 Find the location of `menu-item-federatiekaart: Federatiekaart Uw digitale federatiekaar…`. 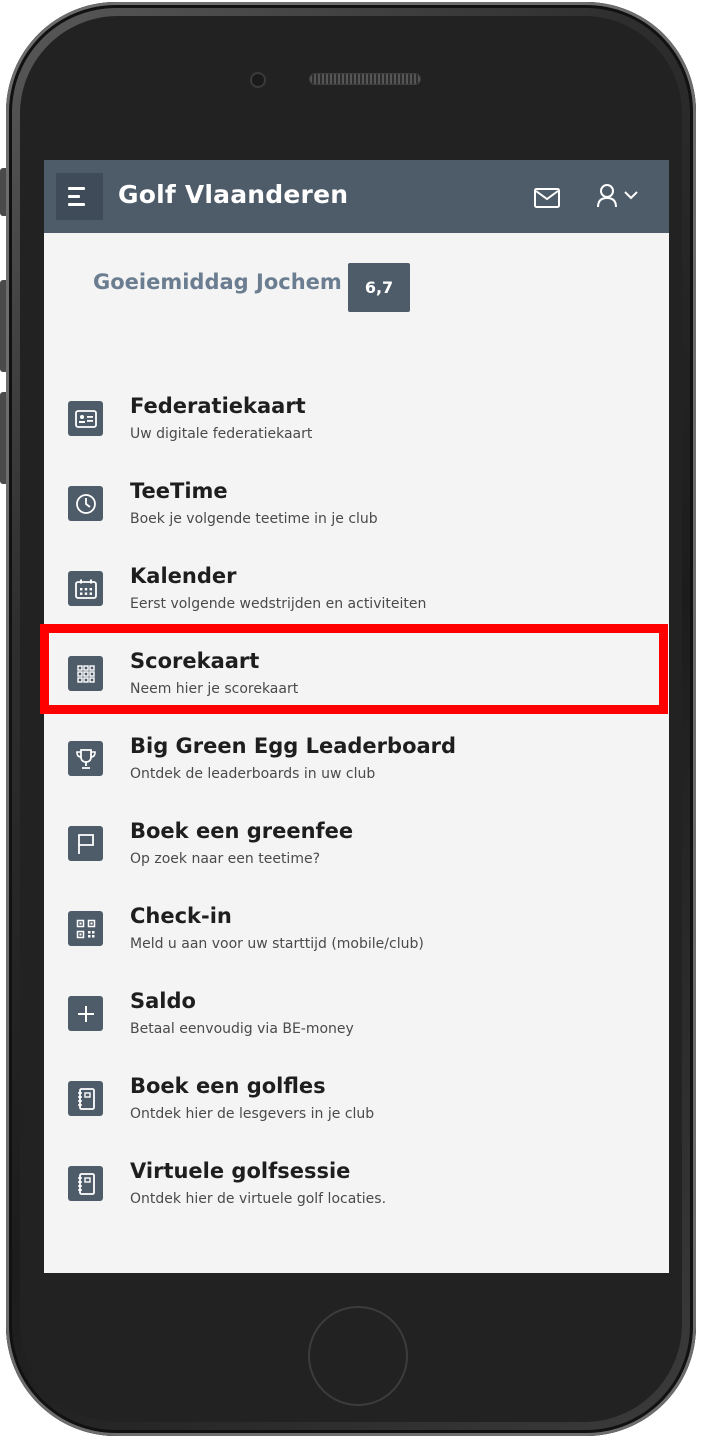

menu-item-federatiekaart: Federatiekaart Uw digitale federatiekaar… is located at coordinates (356, 428).